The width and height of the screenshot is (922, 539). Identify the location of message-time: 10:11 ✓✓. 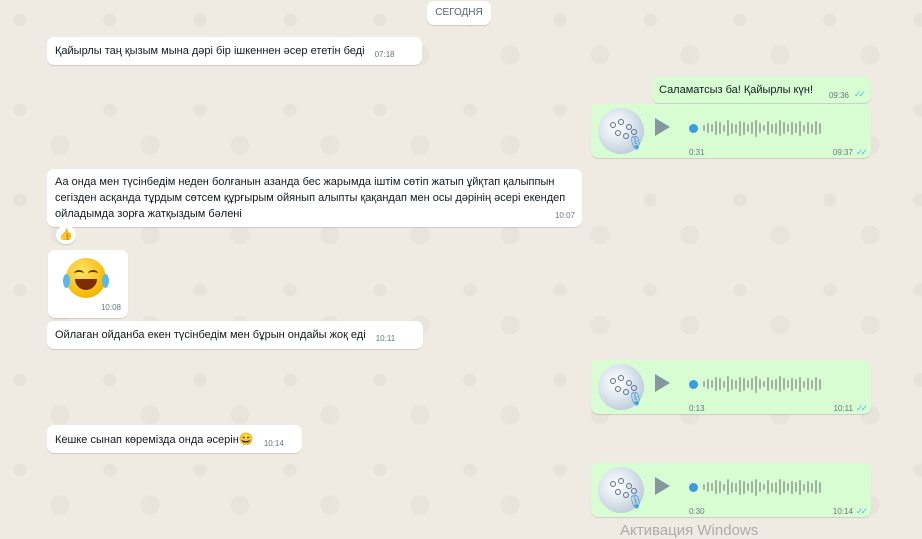
(850, 408).